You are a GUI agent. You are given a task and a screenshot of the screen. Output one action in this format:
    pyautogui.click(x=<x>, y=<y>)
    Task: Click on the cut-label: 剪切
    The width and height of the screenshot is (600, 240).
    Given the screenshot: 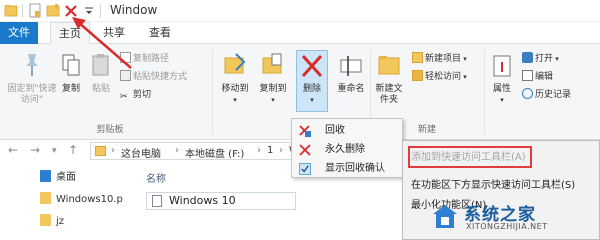 What is the action you would take?
    pyautogui.click(x=142, y=95)
    